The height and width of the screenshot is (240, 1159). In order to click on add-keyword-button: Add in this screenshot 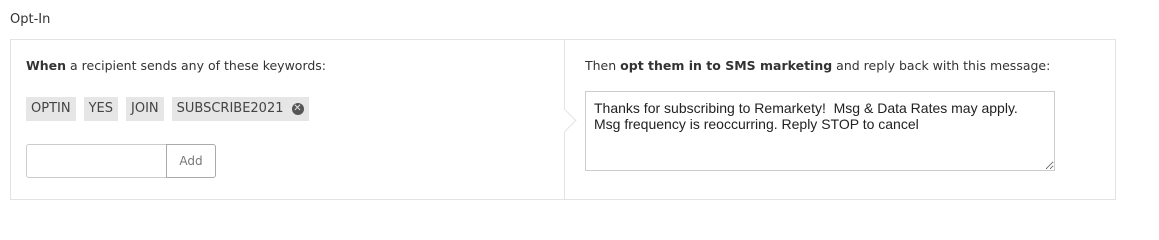, I will do `click(191, 161)`.